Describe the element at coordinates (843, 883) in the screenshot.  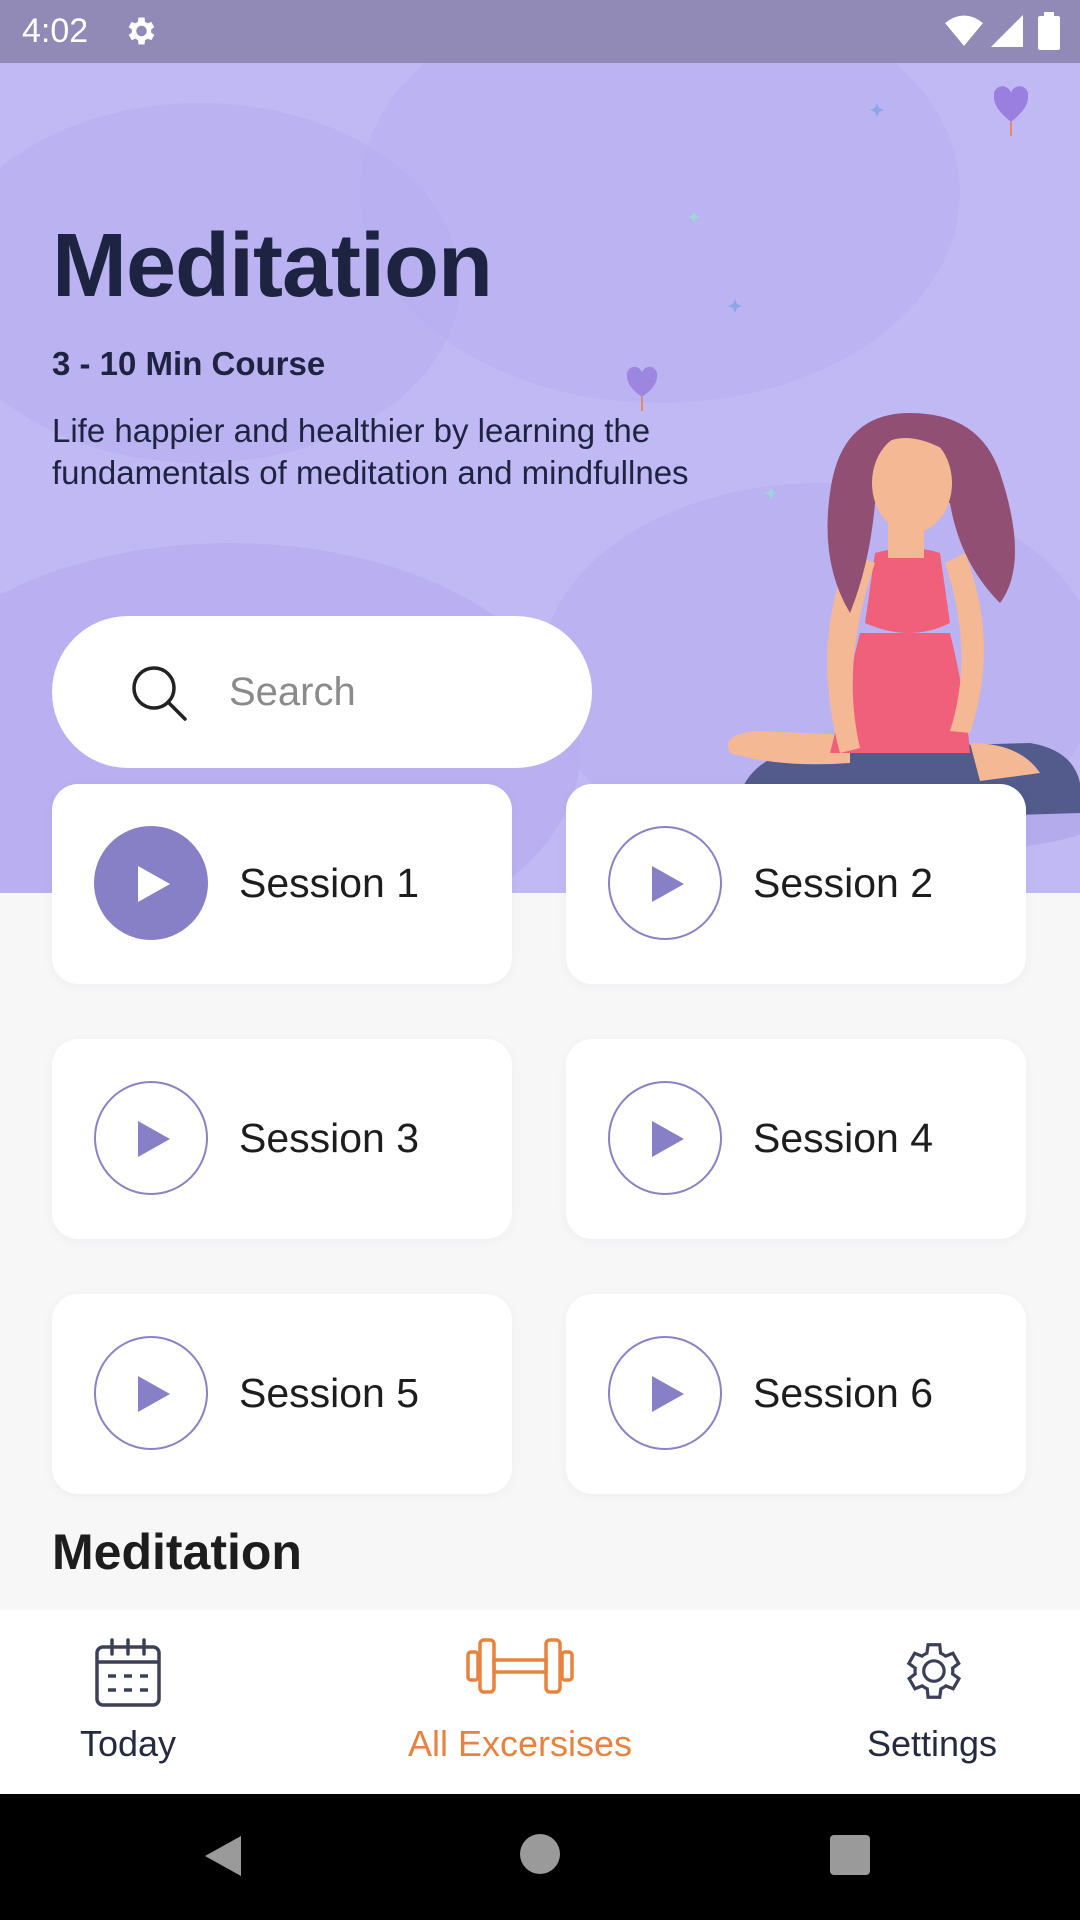
I see `session-label: Session 2` at that location.